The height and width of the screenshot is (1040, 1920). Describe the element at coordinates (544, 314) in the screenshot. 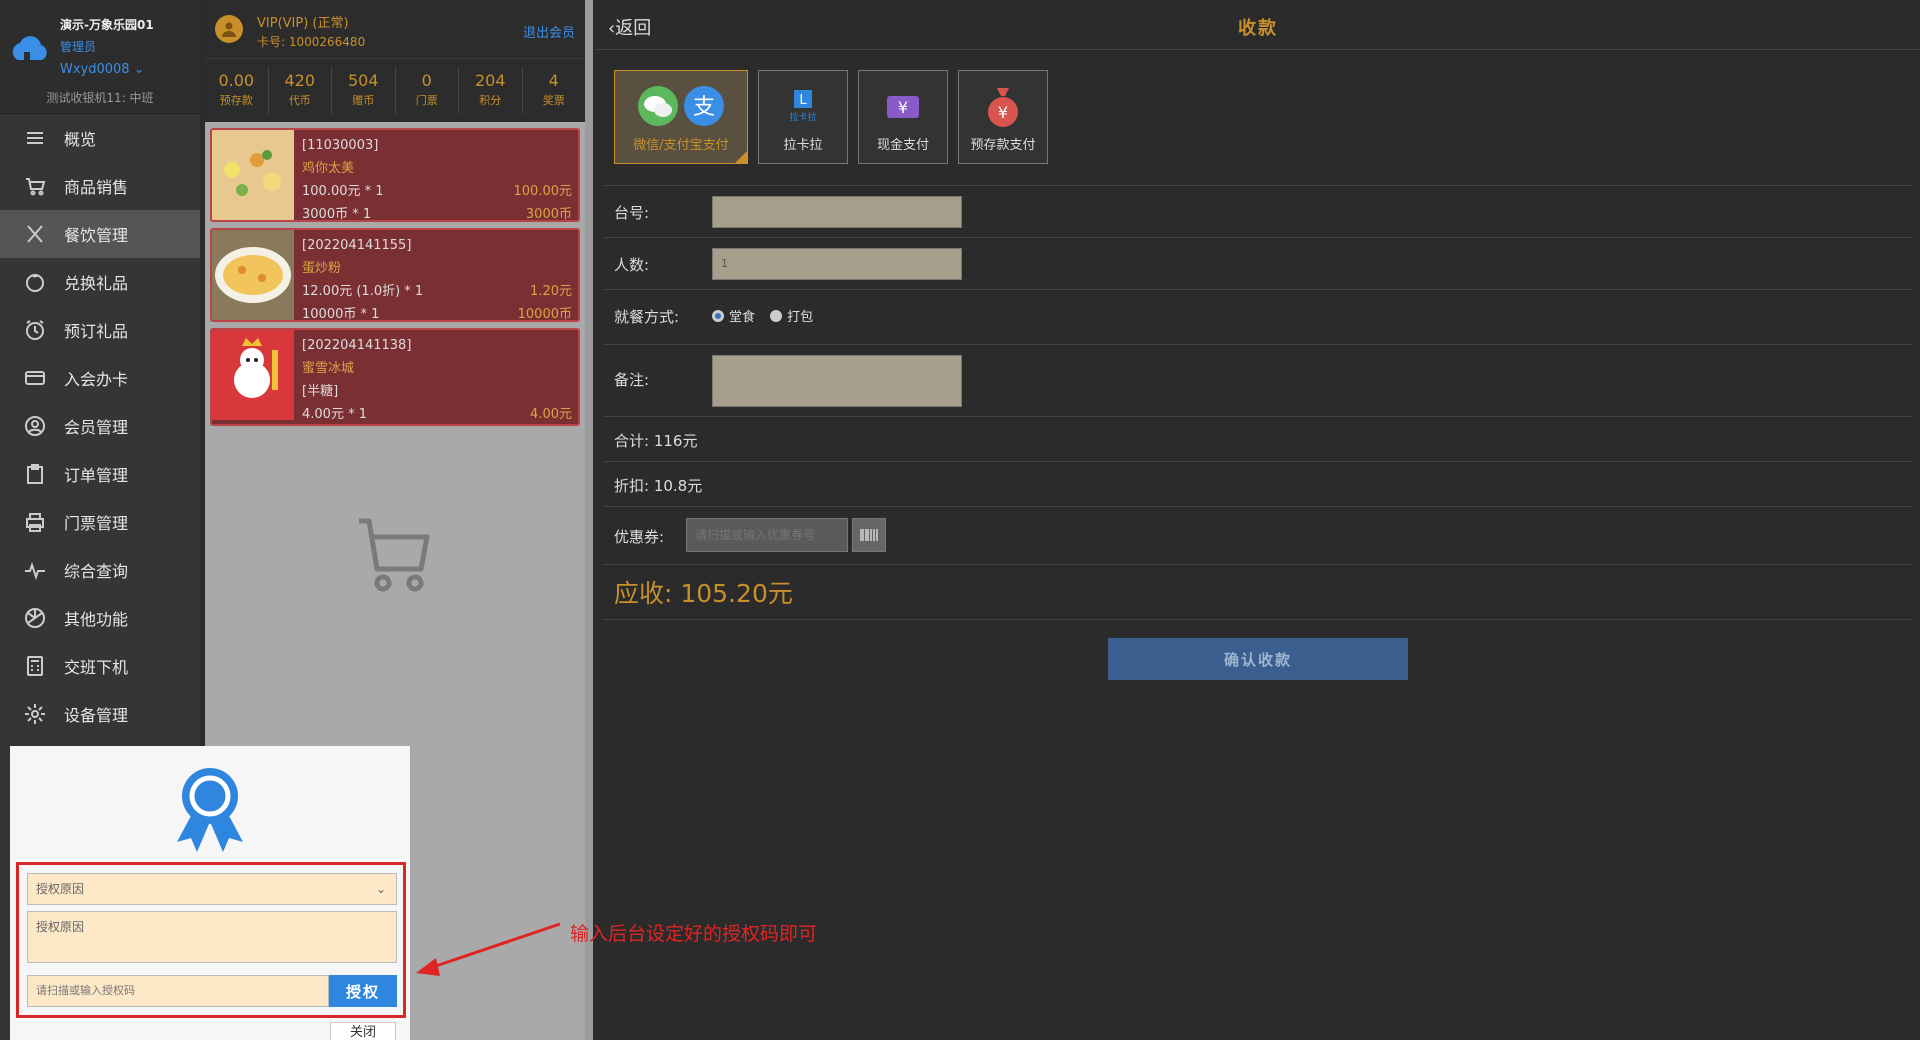

I see `order-coin-amount: 10000币` at that location.